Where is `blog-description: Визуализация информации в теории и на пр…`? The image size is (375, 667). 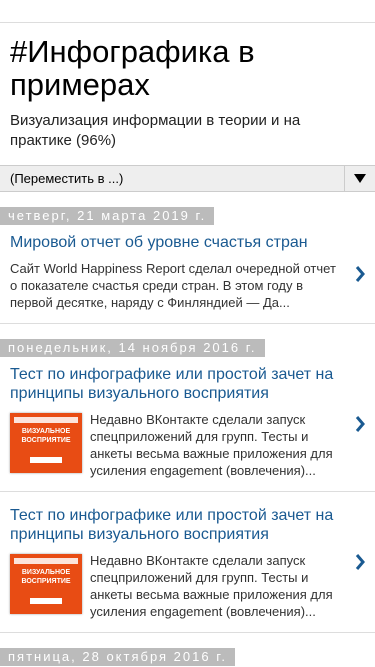
blog-description: Визуализация информации в теории и на пр… is located at coordinates (155, 130).